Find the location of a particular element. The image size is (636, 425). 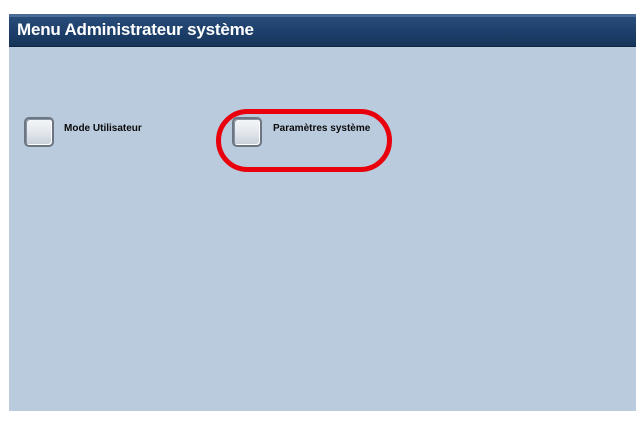

mode-utilisateur-checkbox-icon is located at coordinates (39, 132).